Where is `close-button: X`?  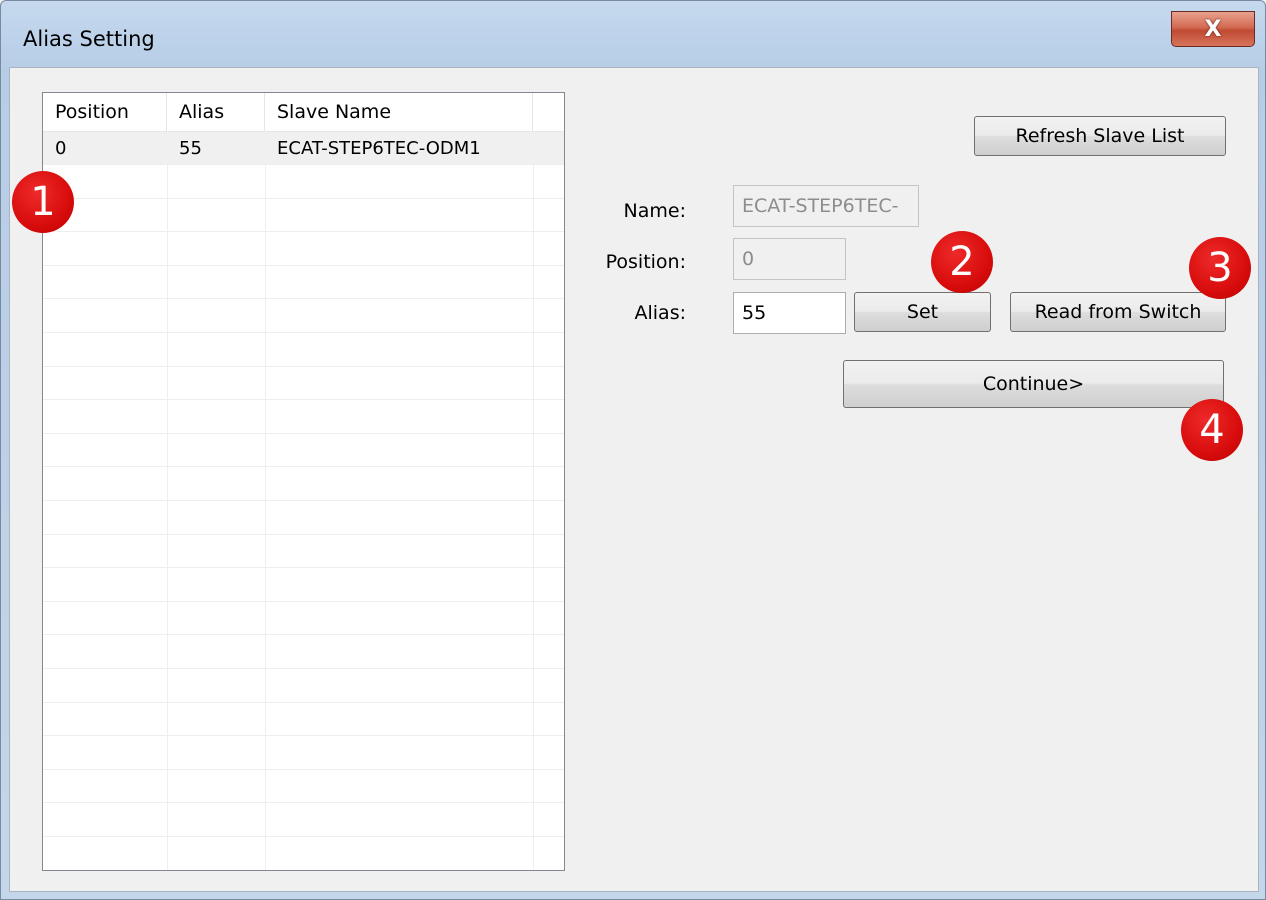
close-button: X is located at coordinates (1213, 29).